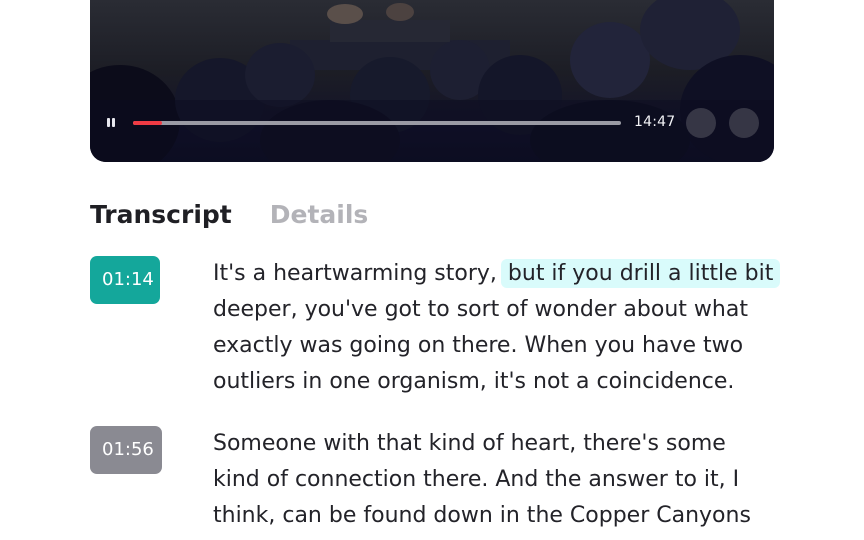  What do you see at coordinates (655, 122) in the screenshot?
I see `time-remaining: 14:47` at bounding box center [655, 122].